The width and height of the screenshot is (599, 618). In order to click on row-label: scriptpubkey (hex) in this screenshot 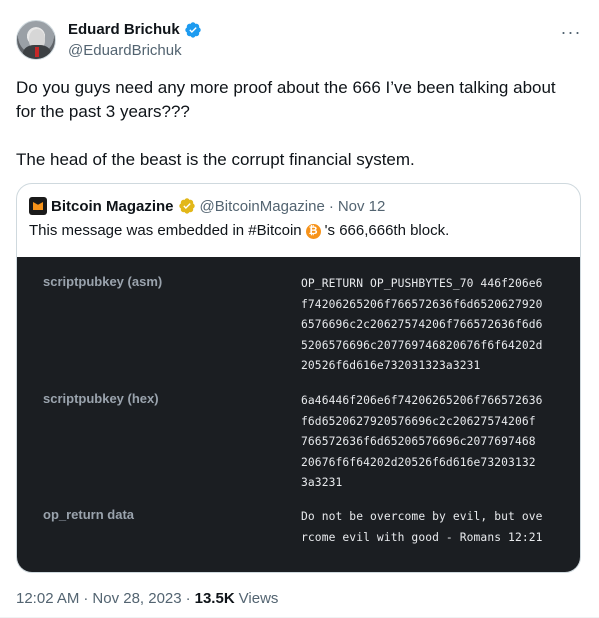, I will do `click(101, 398)`.